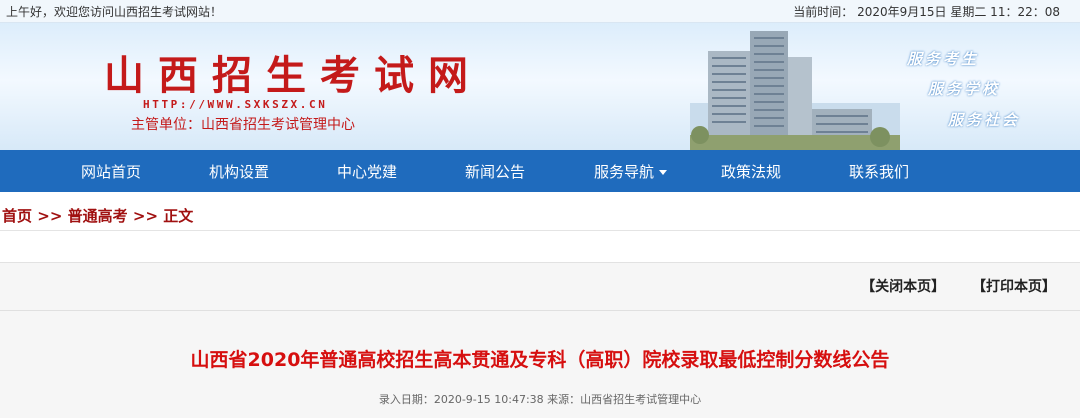 This screenshot has height=418, width=1080. Describe the element at coordinates (947, 286) in the screenshot. I see `article-tools: 【关闭本页】 【打印本页】` at that location.